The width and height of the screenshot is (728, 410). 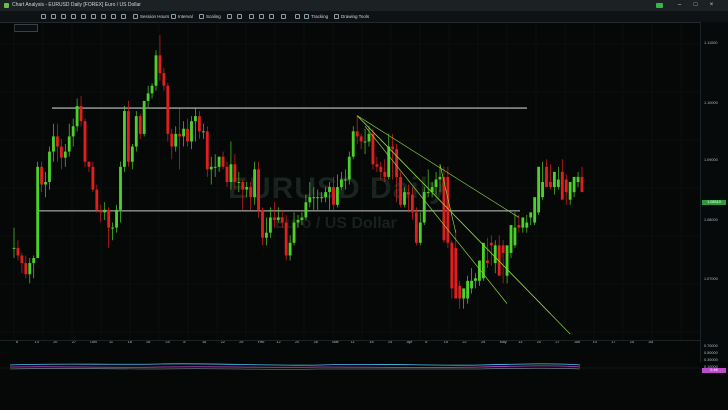 I want to click on style-icon, so click(x=94, y=16).